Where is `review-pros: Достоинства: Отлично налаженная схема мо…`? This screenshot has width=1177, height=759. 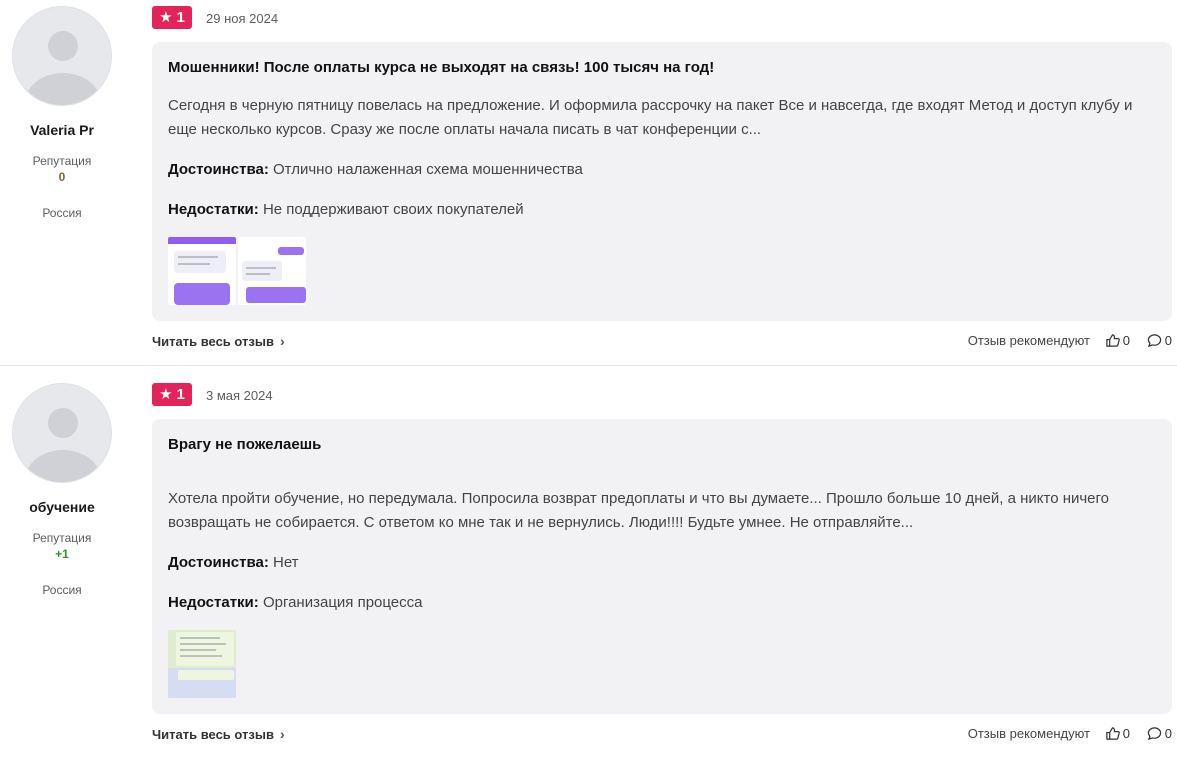
review-pros: Достоинства: Отлично налаженная схема мо… is located at coordinates (375, 169).